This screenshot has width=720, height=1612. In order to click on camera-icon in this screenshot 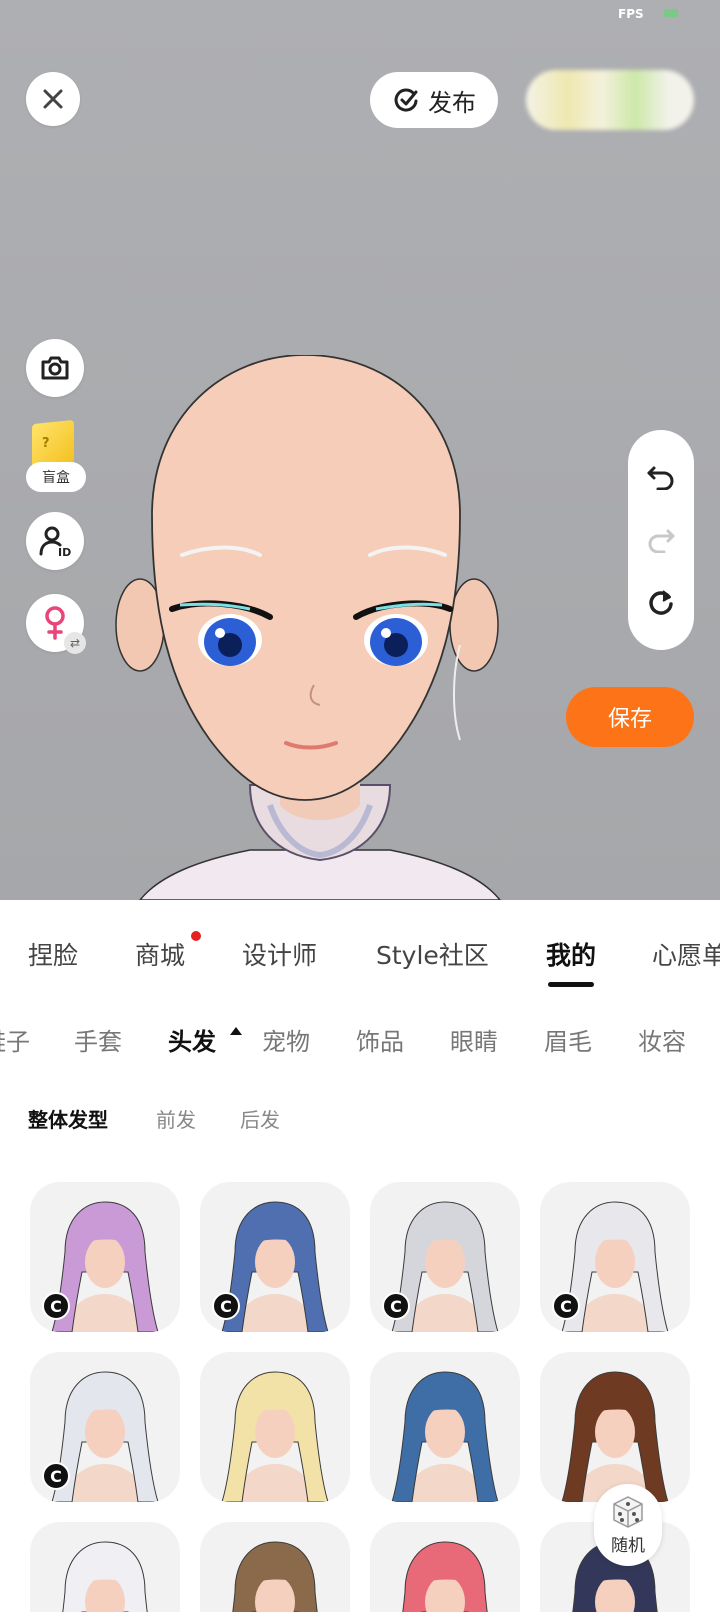, I will do `click(55, 368)`.